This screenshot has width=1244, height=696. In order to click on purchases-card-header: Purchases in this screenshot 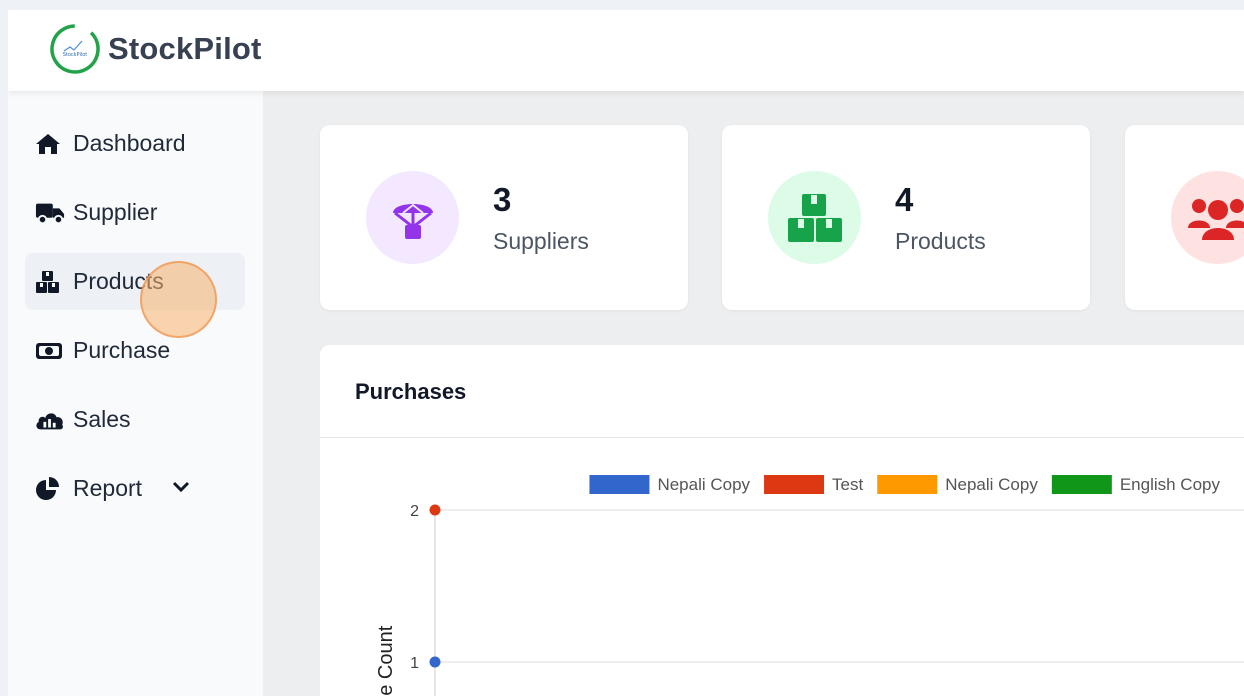, I will do `click(782, 391)`.